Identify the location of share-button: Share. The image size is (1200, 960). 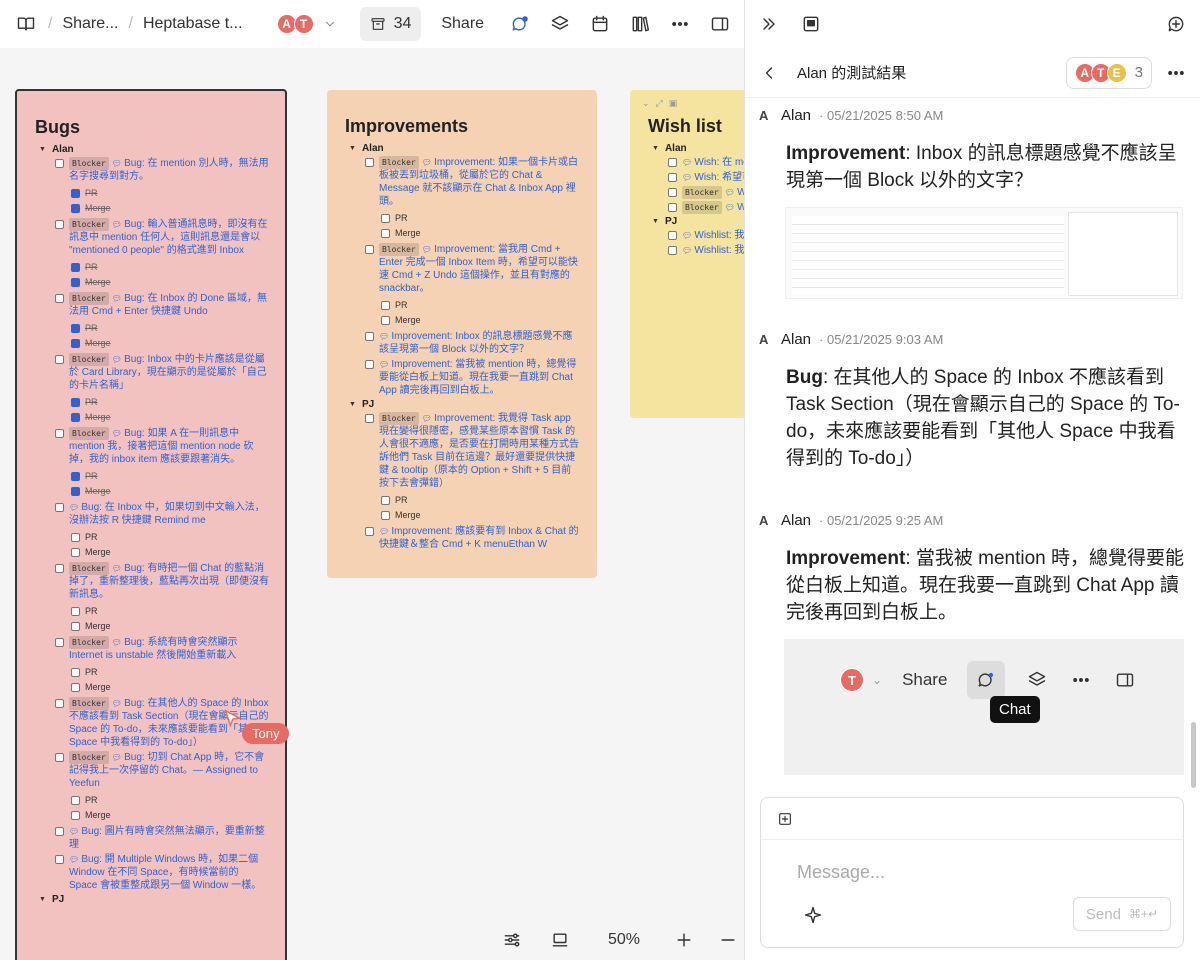
(462, 24).